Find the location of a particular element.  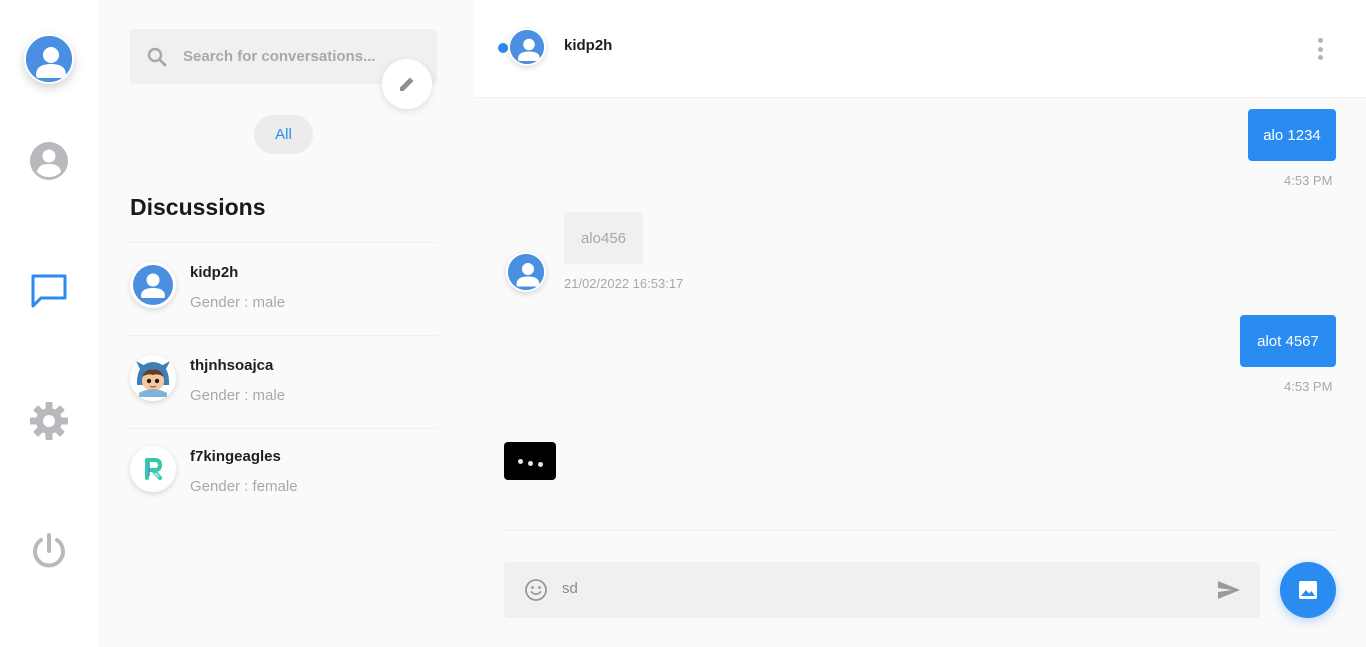

typing-indicator is located at coordinates (530, 461).